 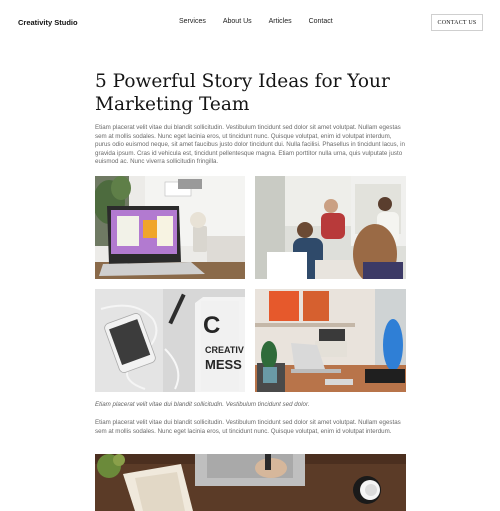 I want to click on laptop-desk-photo, so click(x=170, y=227).